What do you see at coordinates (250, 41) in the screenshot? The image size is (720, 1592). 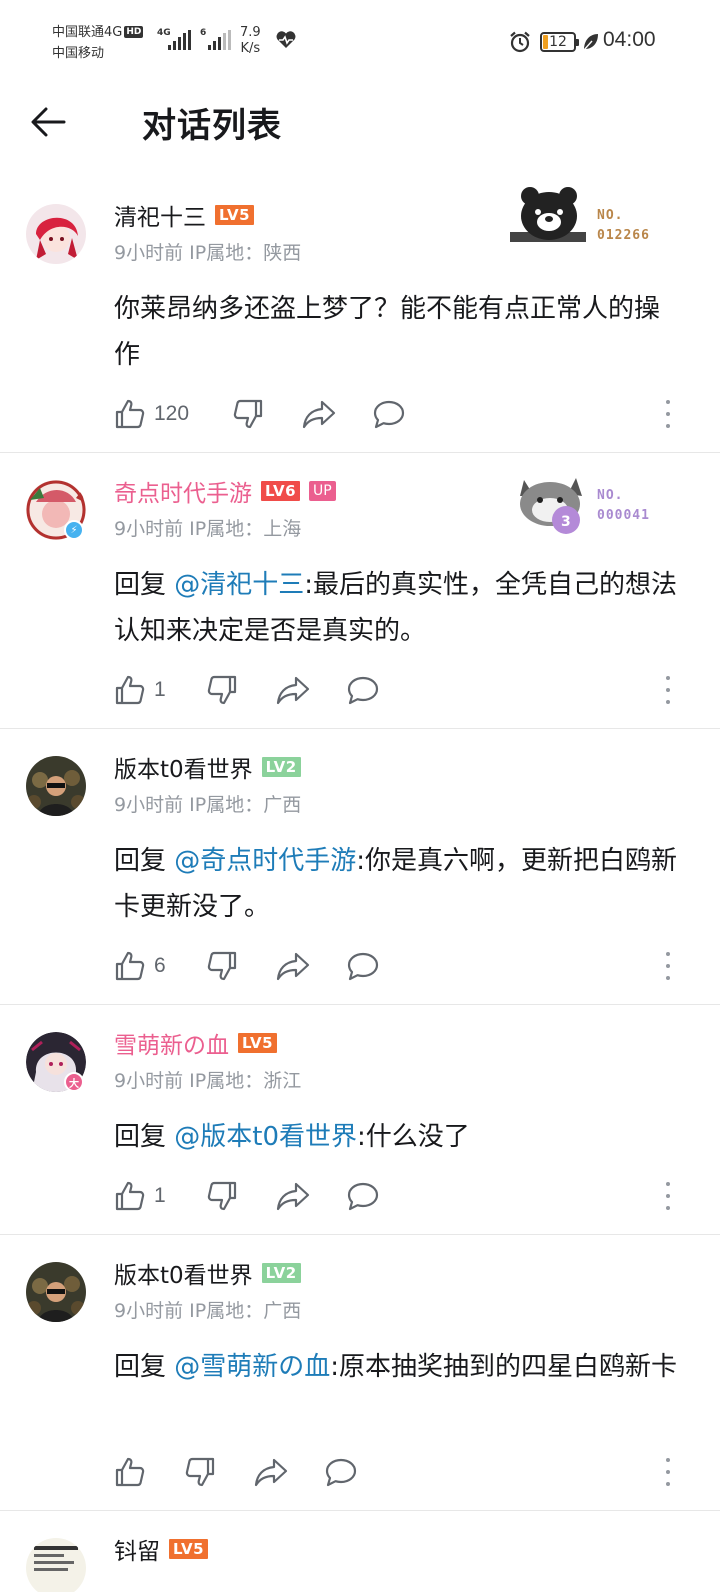 I see `network-speed: 7.9 K/s` at bounding box center [250, 41].